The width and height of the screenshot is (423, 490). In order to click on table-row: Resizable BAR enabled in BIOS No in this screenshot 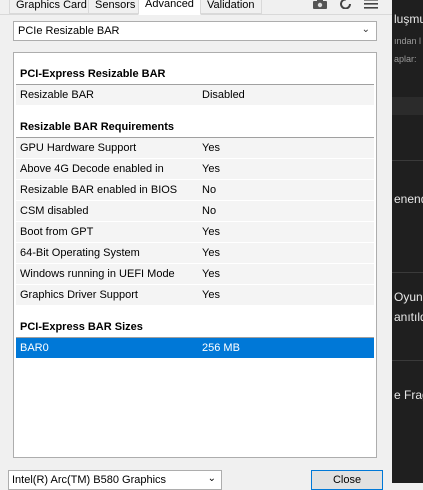, I will do `click(195, 190)`.